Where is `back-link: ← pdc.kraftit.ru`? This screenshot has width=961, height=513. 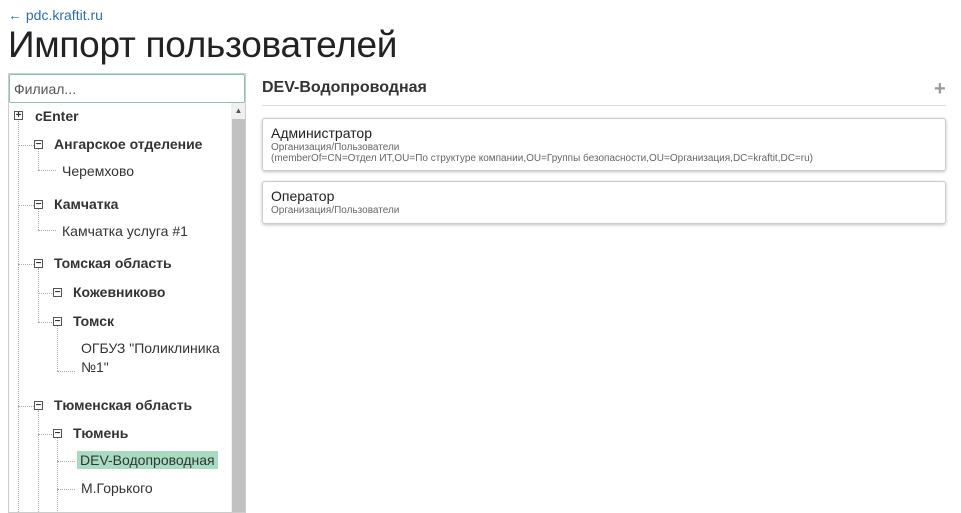 back-link: ← pdc.kraftit.ru is located at coordinates (55, 15).